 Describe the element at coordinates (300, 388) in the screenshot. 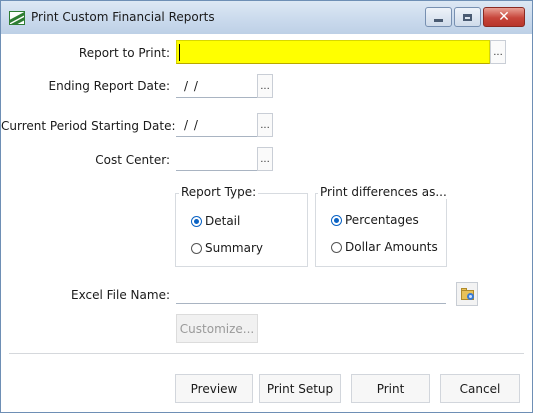

I see `print-setup-button: Print Setup` at that location.